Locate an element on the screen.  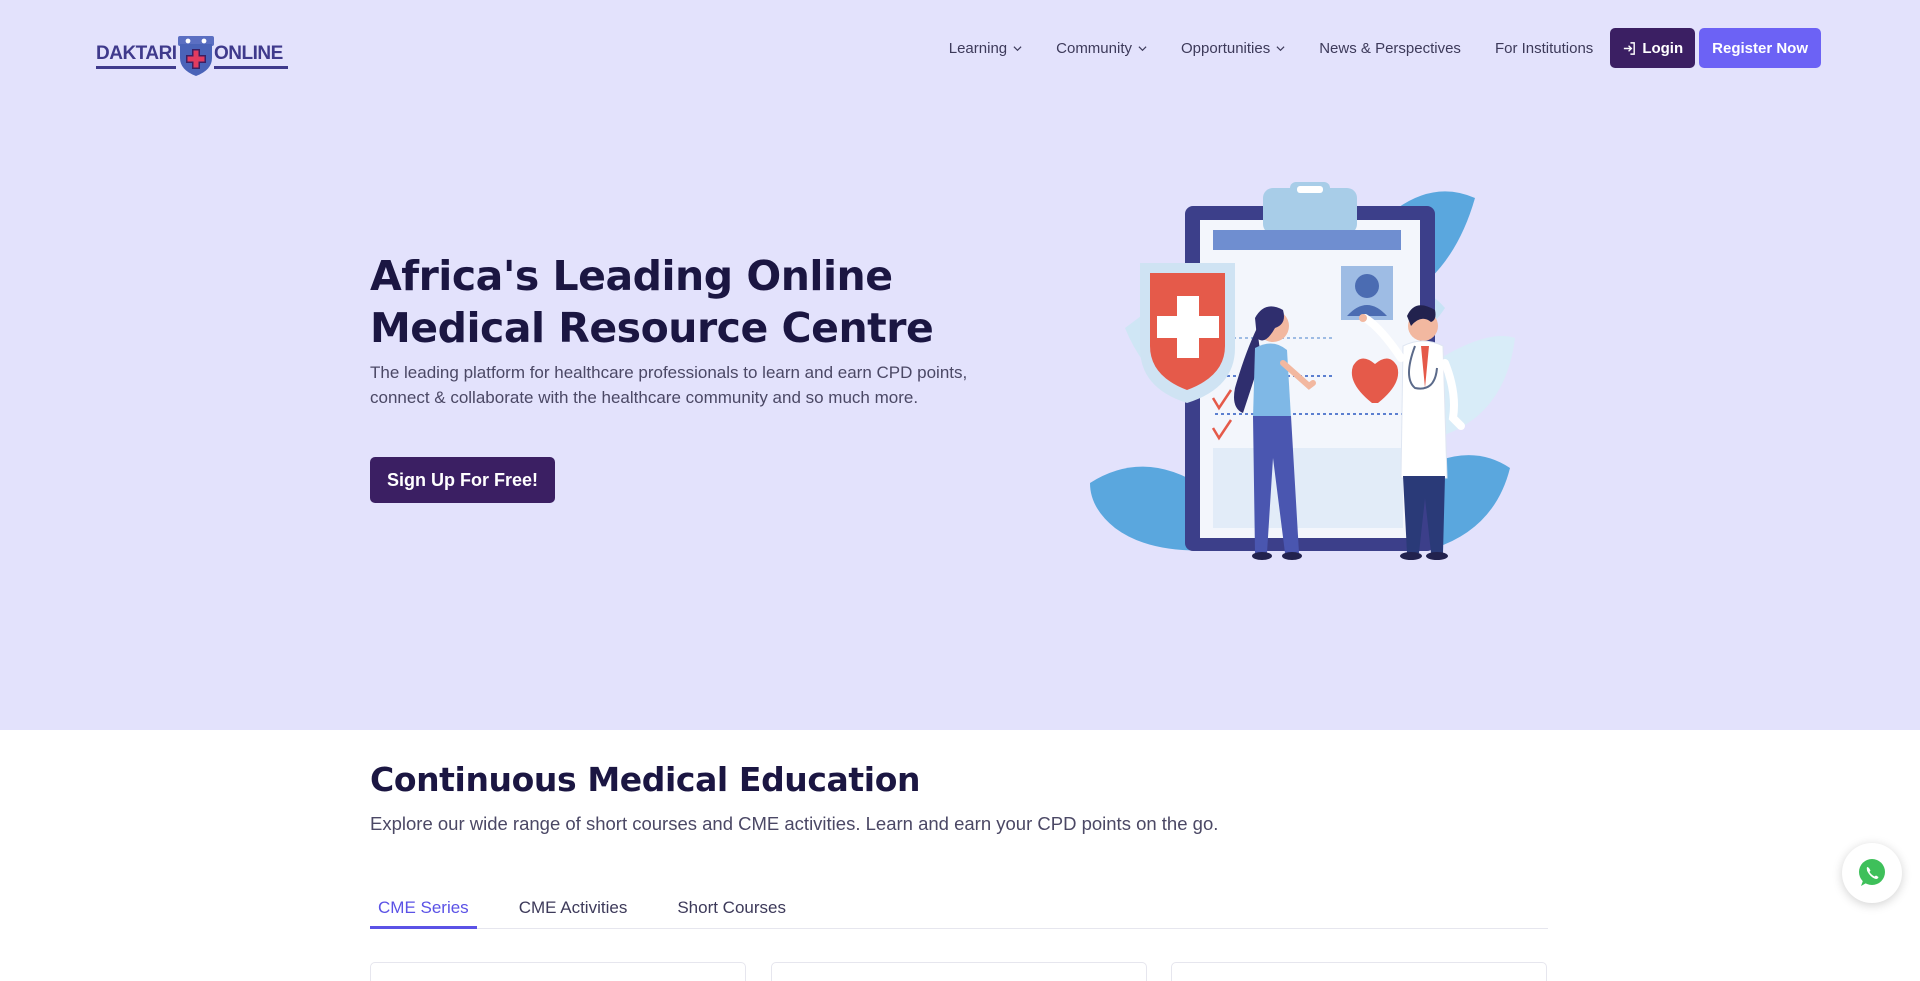
cme-tabs: CME Series CME Activities Short Courses is located at coordinates (959, 907).